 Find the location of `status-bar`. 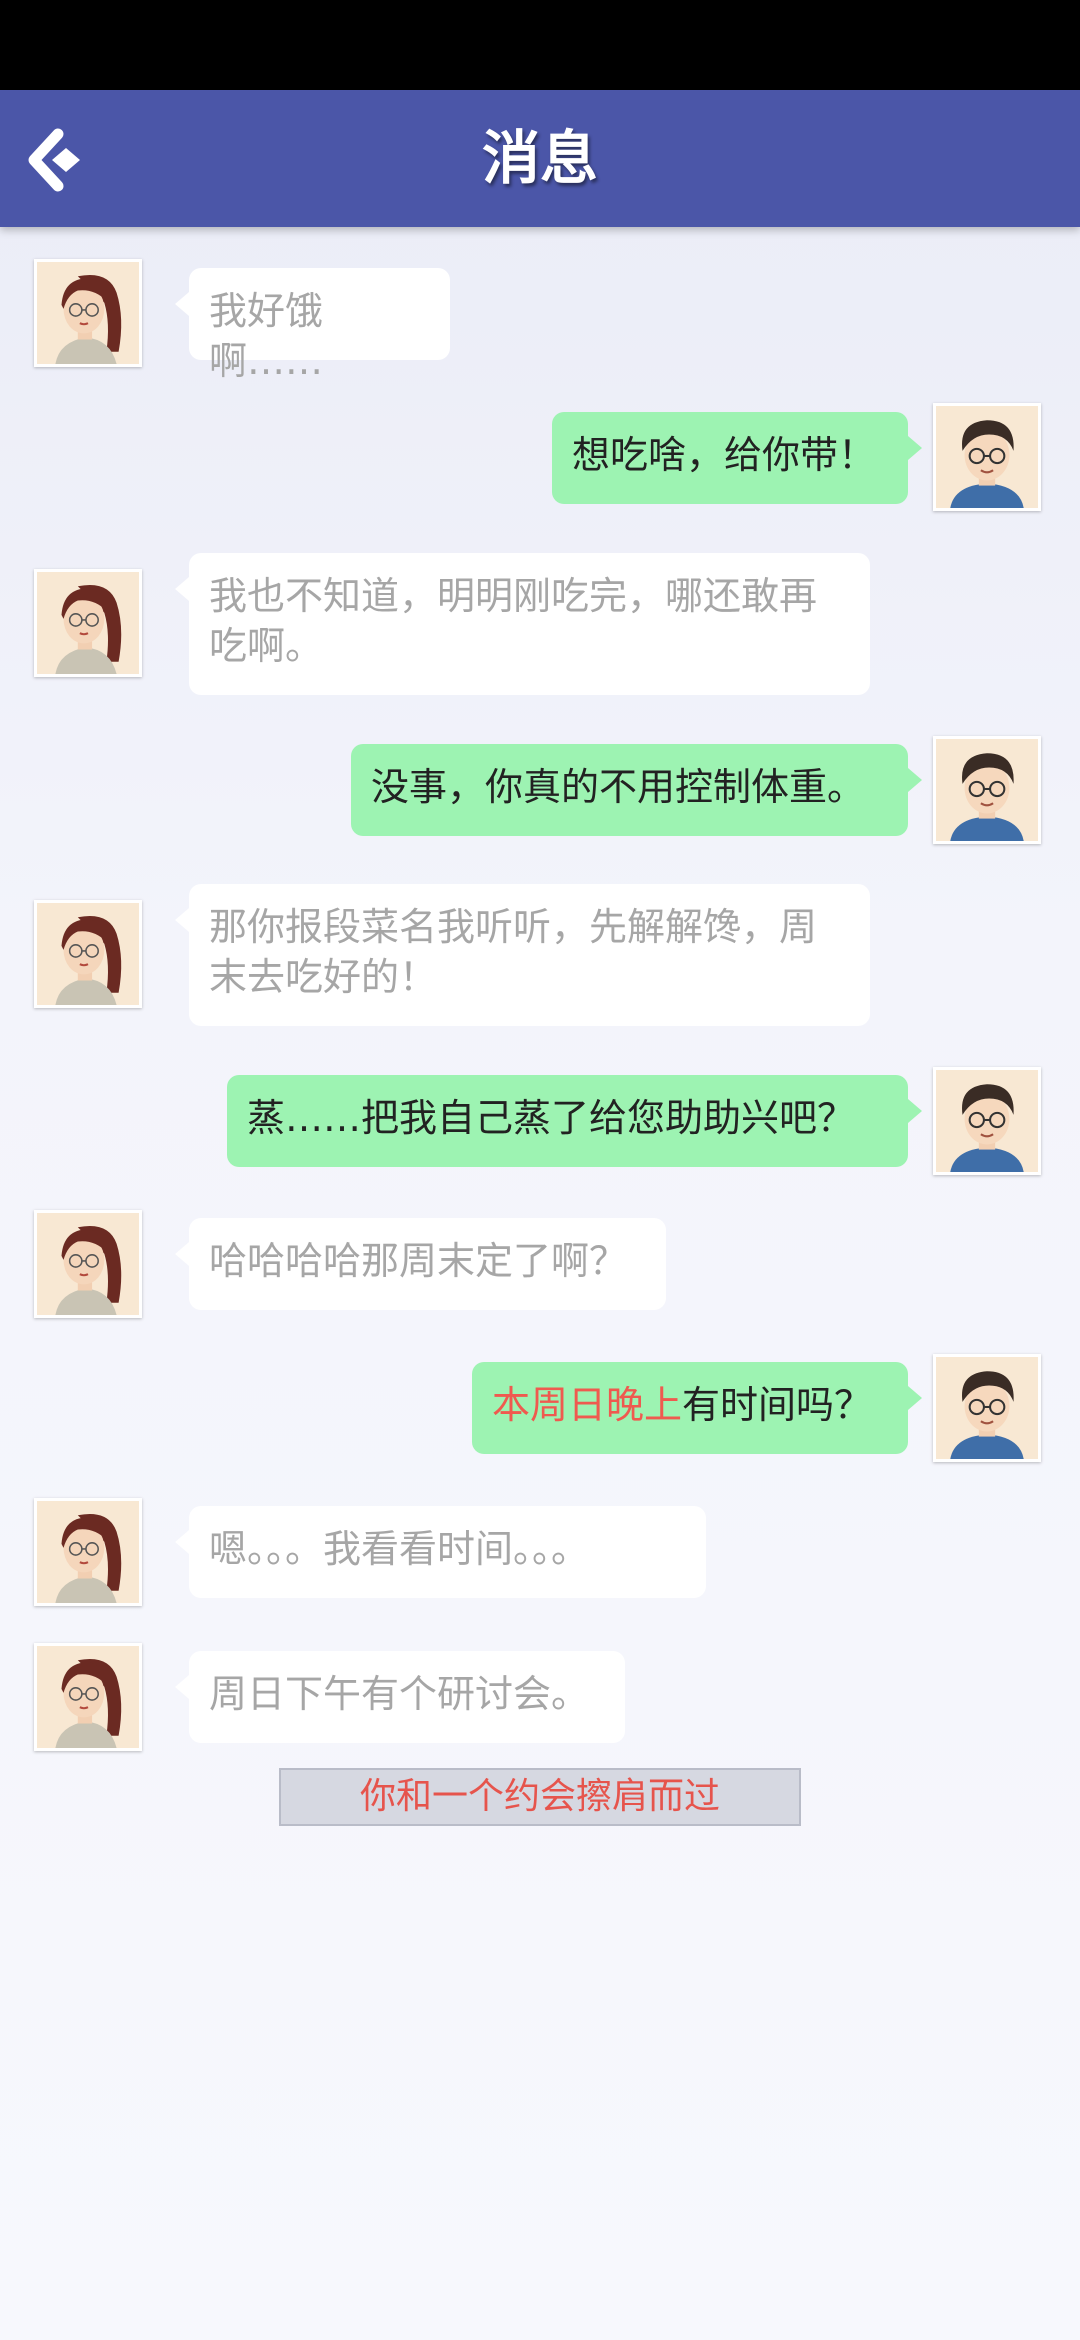

status-bar is located at coordinates (540, 45).